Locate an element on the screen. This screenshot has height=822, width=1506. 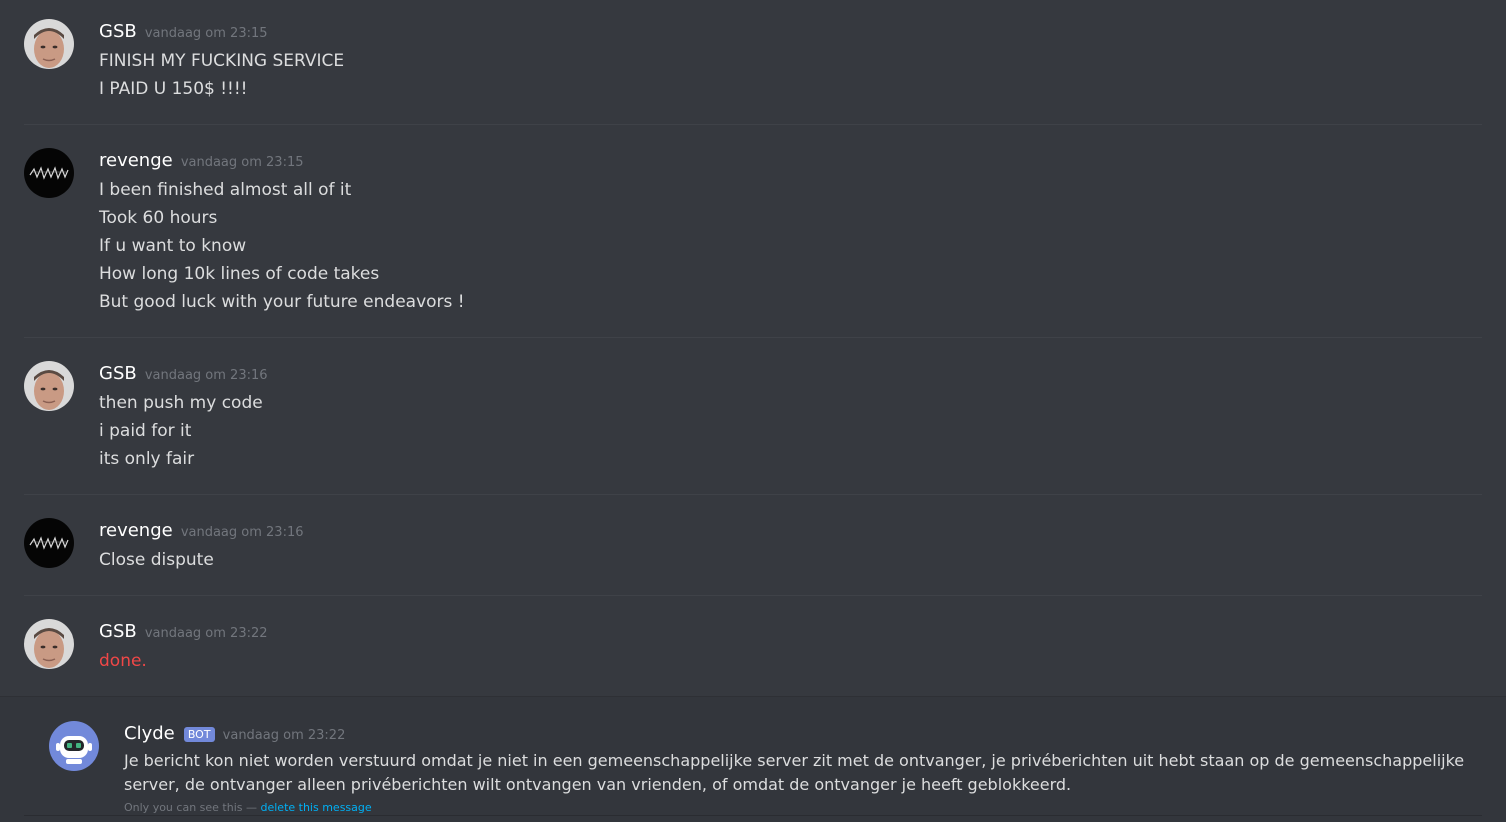
message-line: i paid for it is located at coordinates (145, 431).